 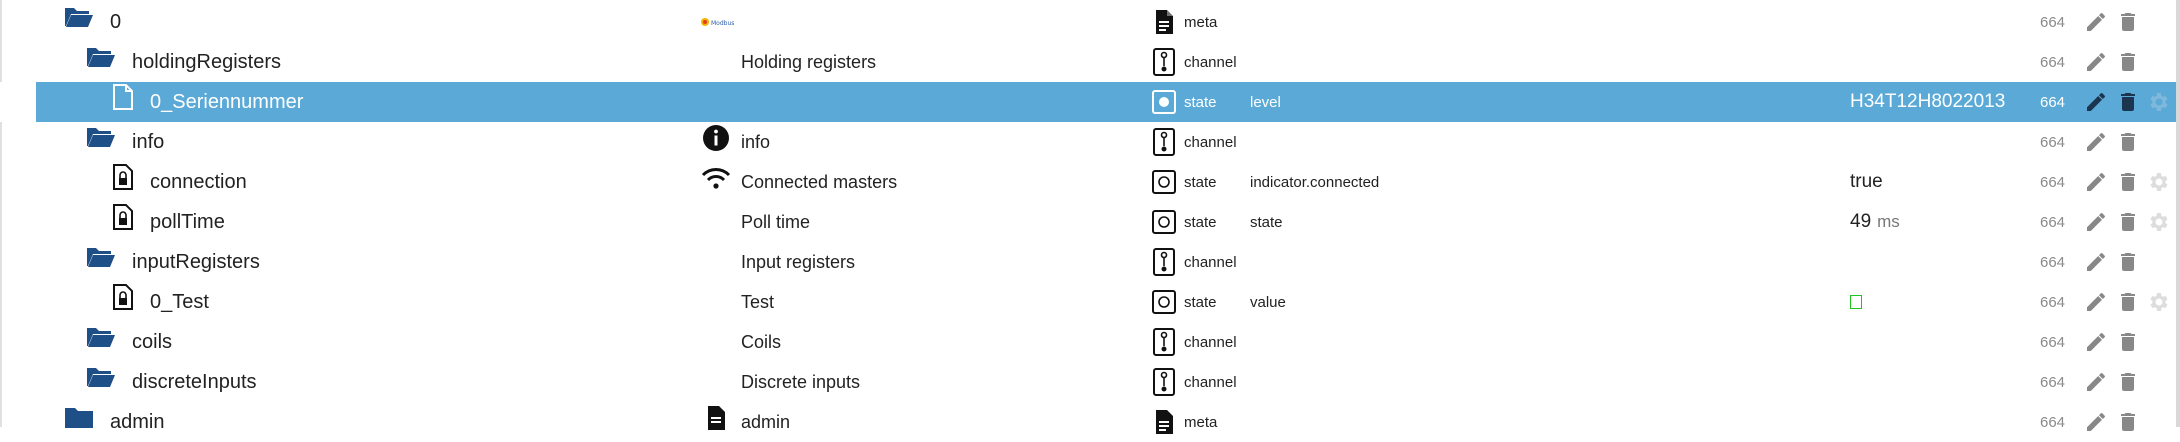 I want to click on row-name: admin, so click(x=137, y=421).